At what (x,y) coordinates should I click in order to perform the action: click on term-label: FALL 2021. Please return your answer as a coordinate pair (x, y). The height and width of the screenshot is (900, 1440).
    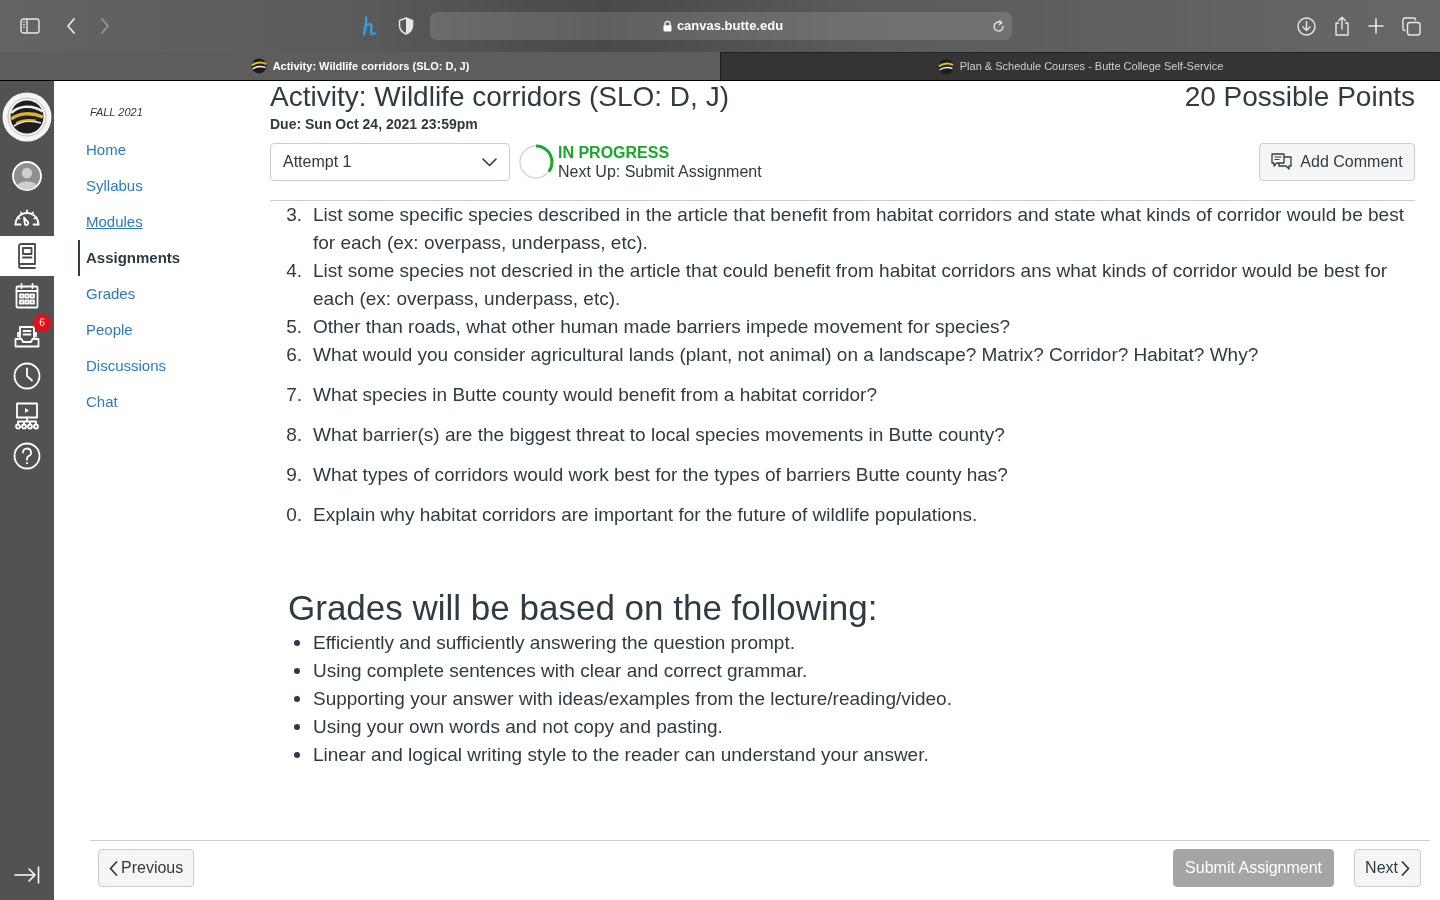
    Looking at the image, I should click on (116, 112).